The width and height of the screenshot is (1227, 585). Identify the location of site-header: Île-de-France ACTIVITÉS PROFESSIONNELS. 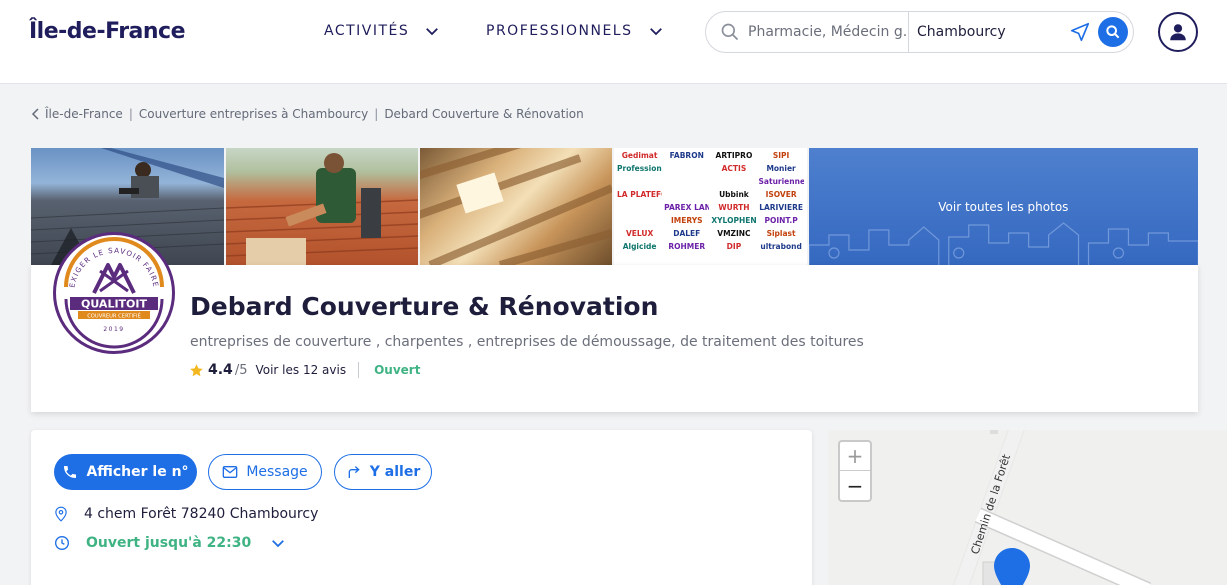
(613, 42).